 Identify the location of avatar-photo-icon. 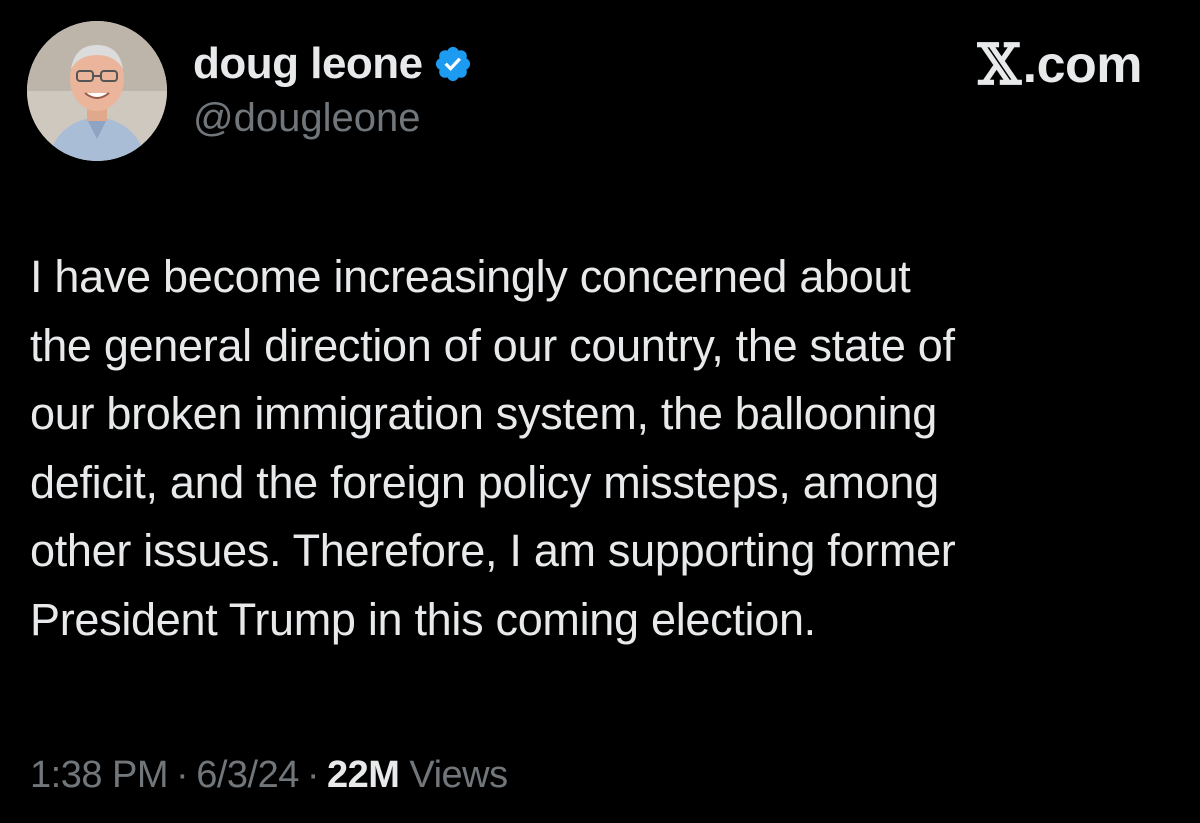
(97, 91).